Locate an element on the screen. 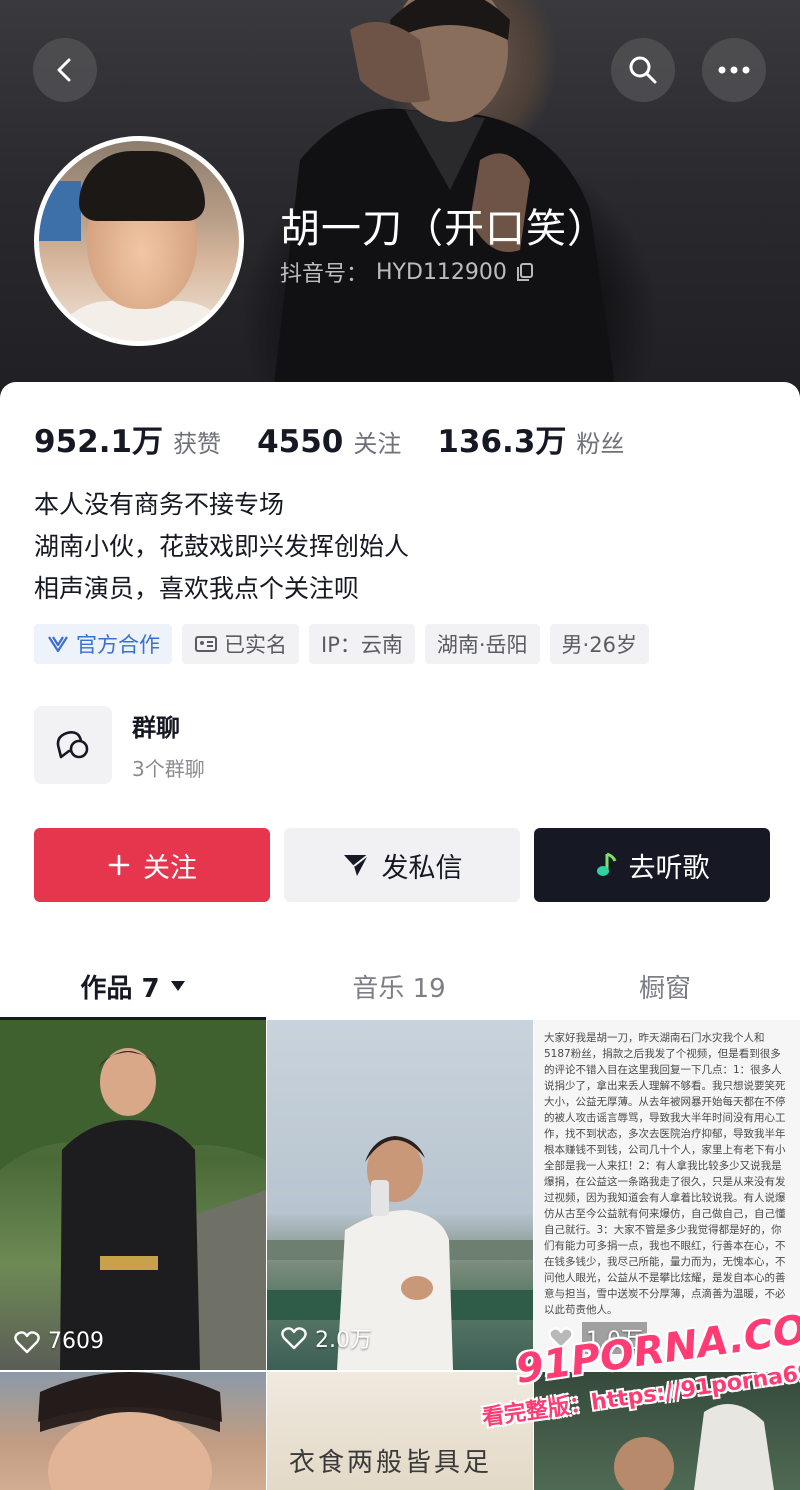 Image resolution: width=800 pixels, height=1490 pixels. group-chat-icon-box is located at coordinates (73, 745).